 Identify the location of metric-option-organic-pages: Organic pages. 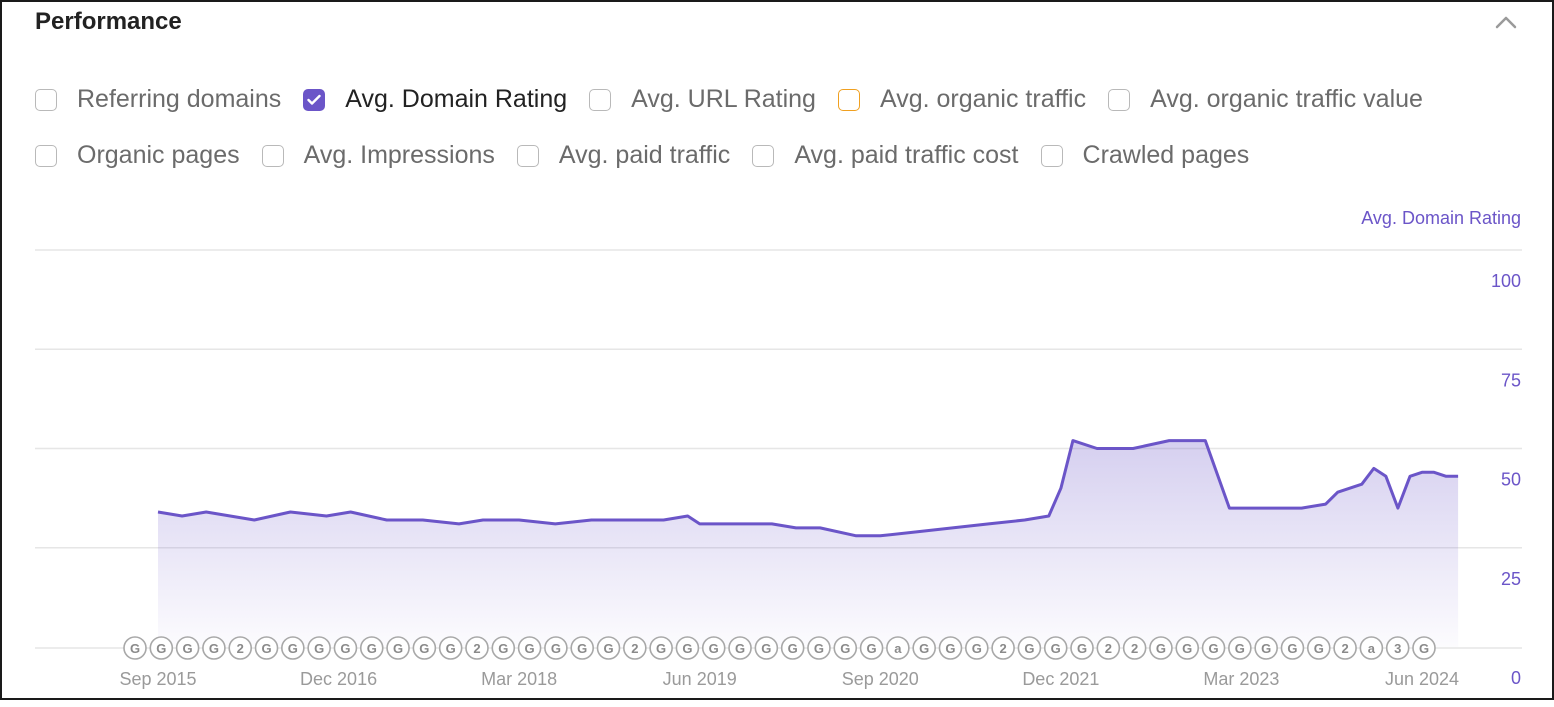
(137, 155).